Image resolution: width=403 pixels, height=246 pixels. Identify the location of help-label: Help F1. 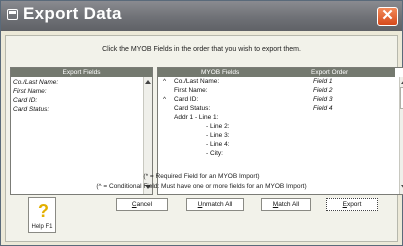
(42, 227).